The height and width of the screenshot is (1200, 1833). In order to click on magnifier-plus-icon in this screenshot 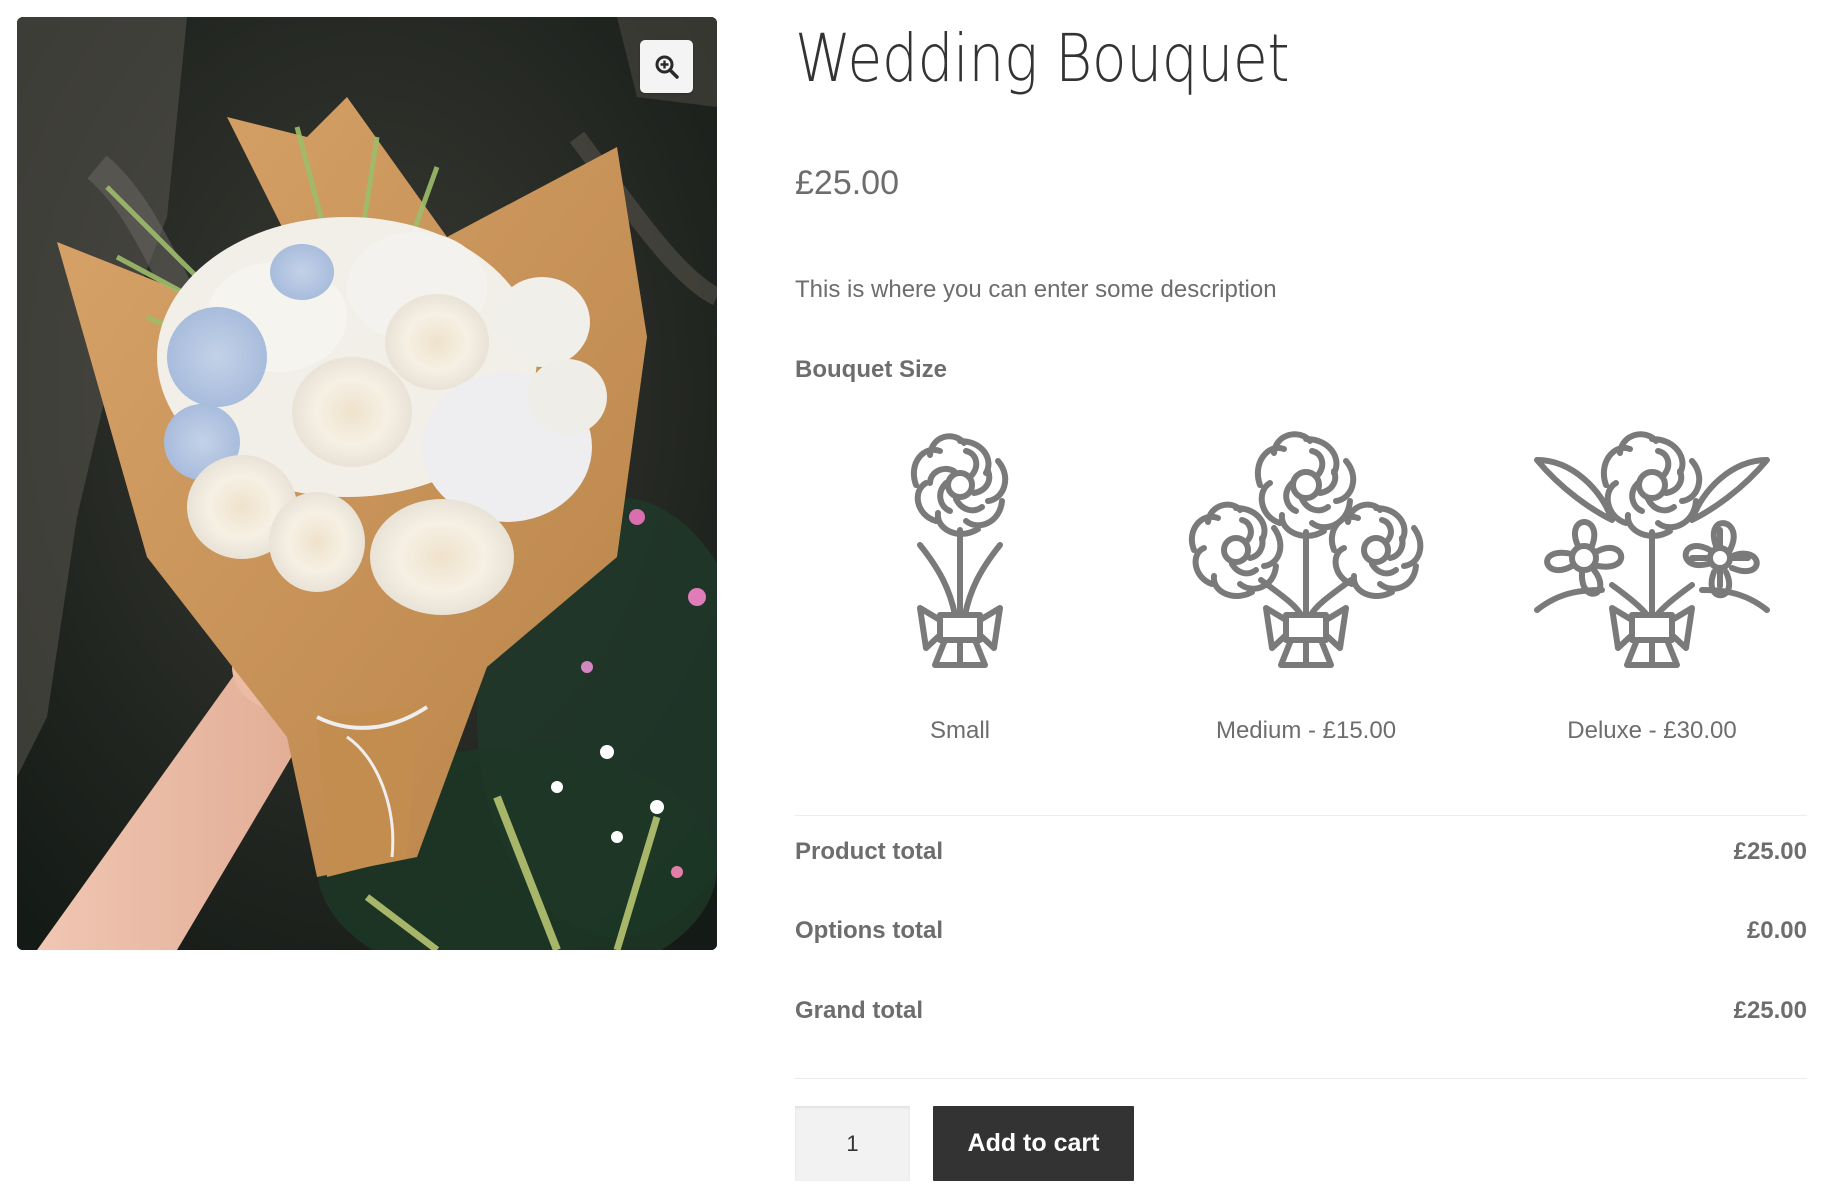, I will do `click(667, 67)`.